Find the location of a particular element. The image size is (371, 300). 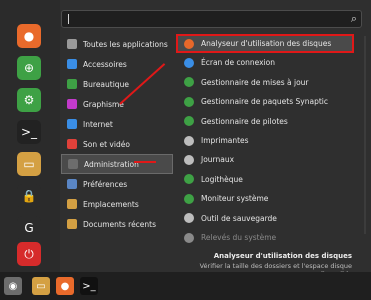

category-label: Documents récents is located at coordinates (120, 224).